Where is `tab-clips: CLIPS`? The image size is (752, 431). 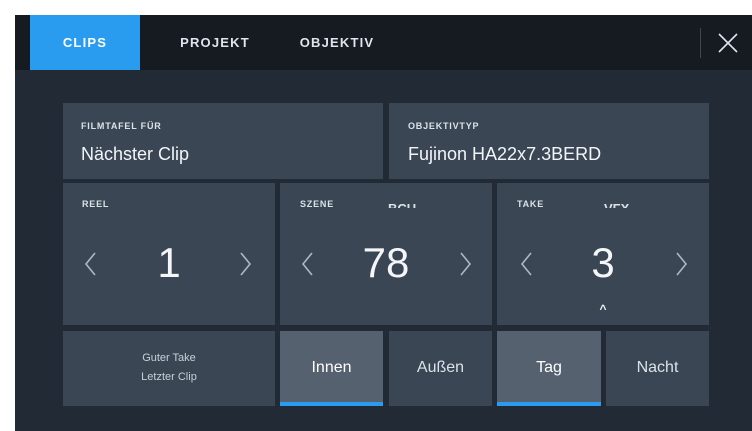
tab-clips: CLIPS is located at coordinates (85, 42).